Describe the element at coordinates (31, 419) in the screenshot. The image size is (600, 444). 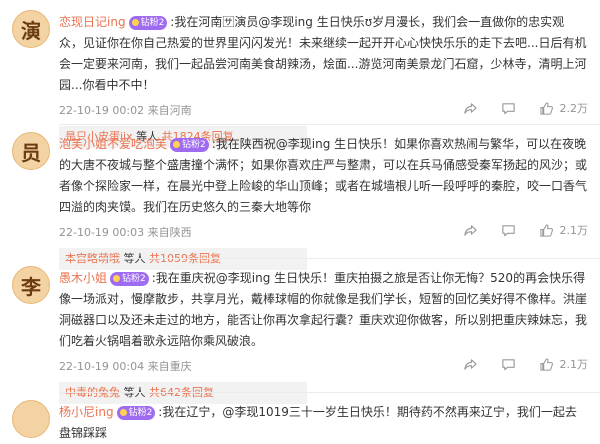
I see `avatar` at that location.